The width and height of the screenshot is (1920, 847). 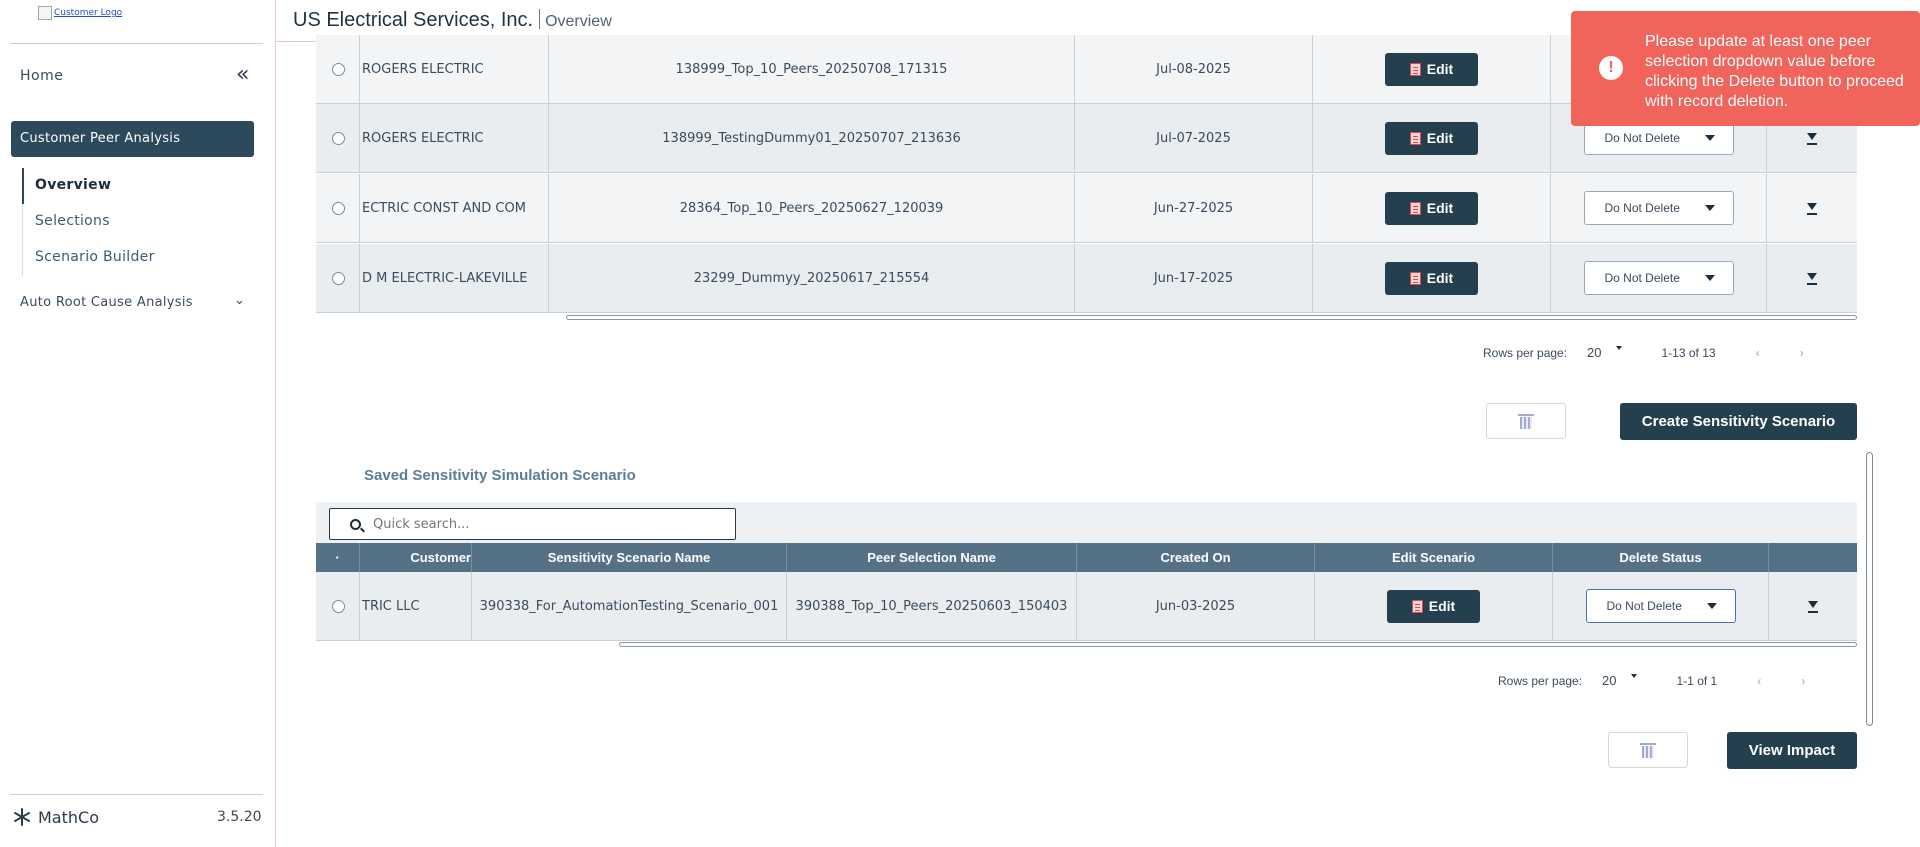 What do you see at coordinates (413, 20) in the screenshot?
I see `company-name: US Electrical Services, Inc.` at bounding box center [413, 20].